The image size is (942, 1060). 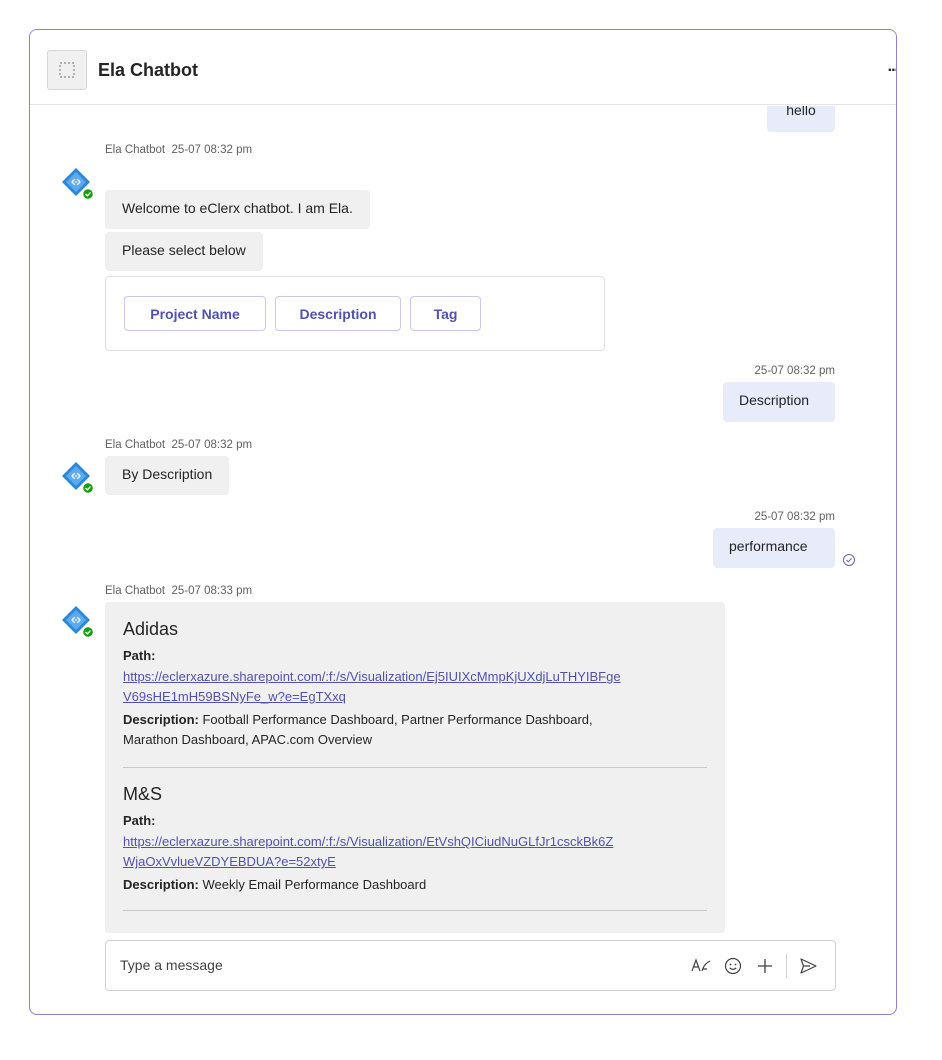 I want to click on message-text: Welcome to eClerx chatbot. I am Ela., so click(x=237, y=208).